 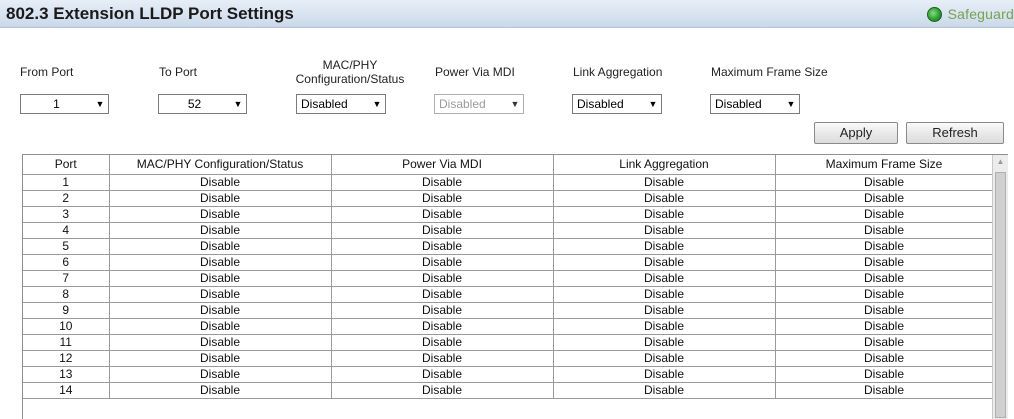 I want to click on table-row: 4 Disable Disable Disable Disable, so click(x=508, y=230).